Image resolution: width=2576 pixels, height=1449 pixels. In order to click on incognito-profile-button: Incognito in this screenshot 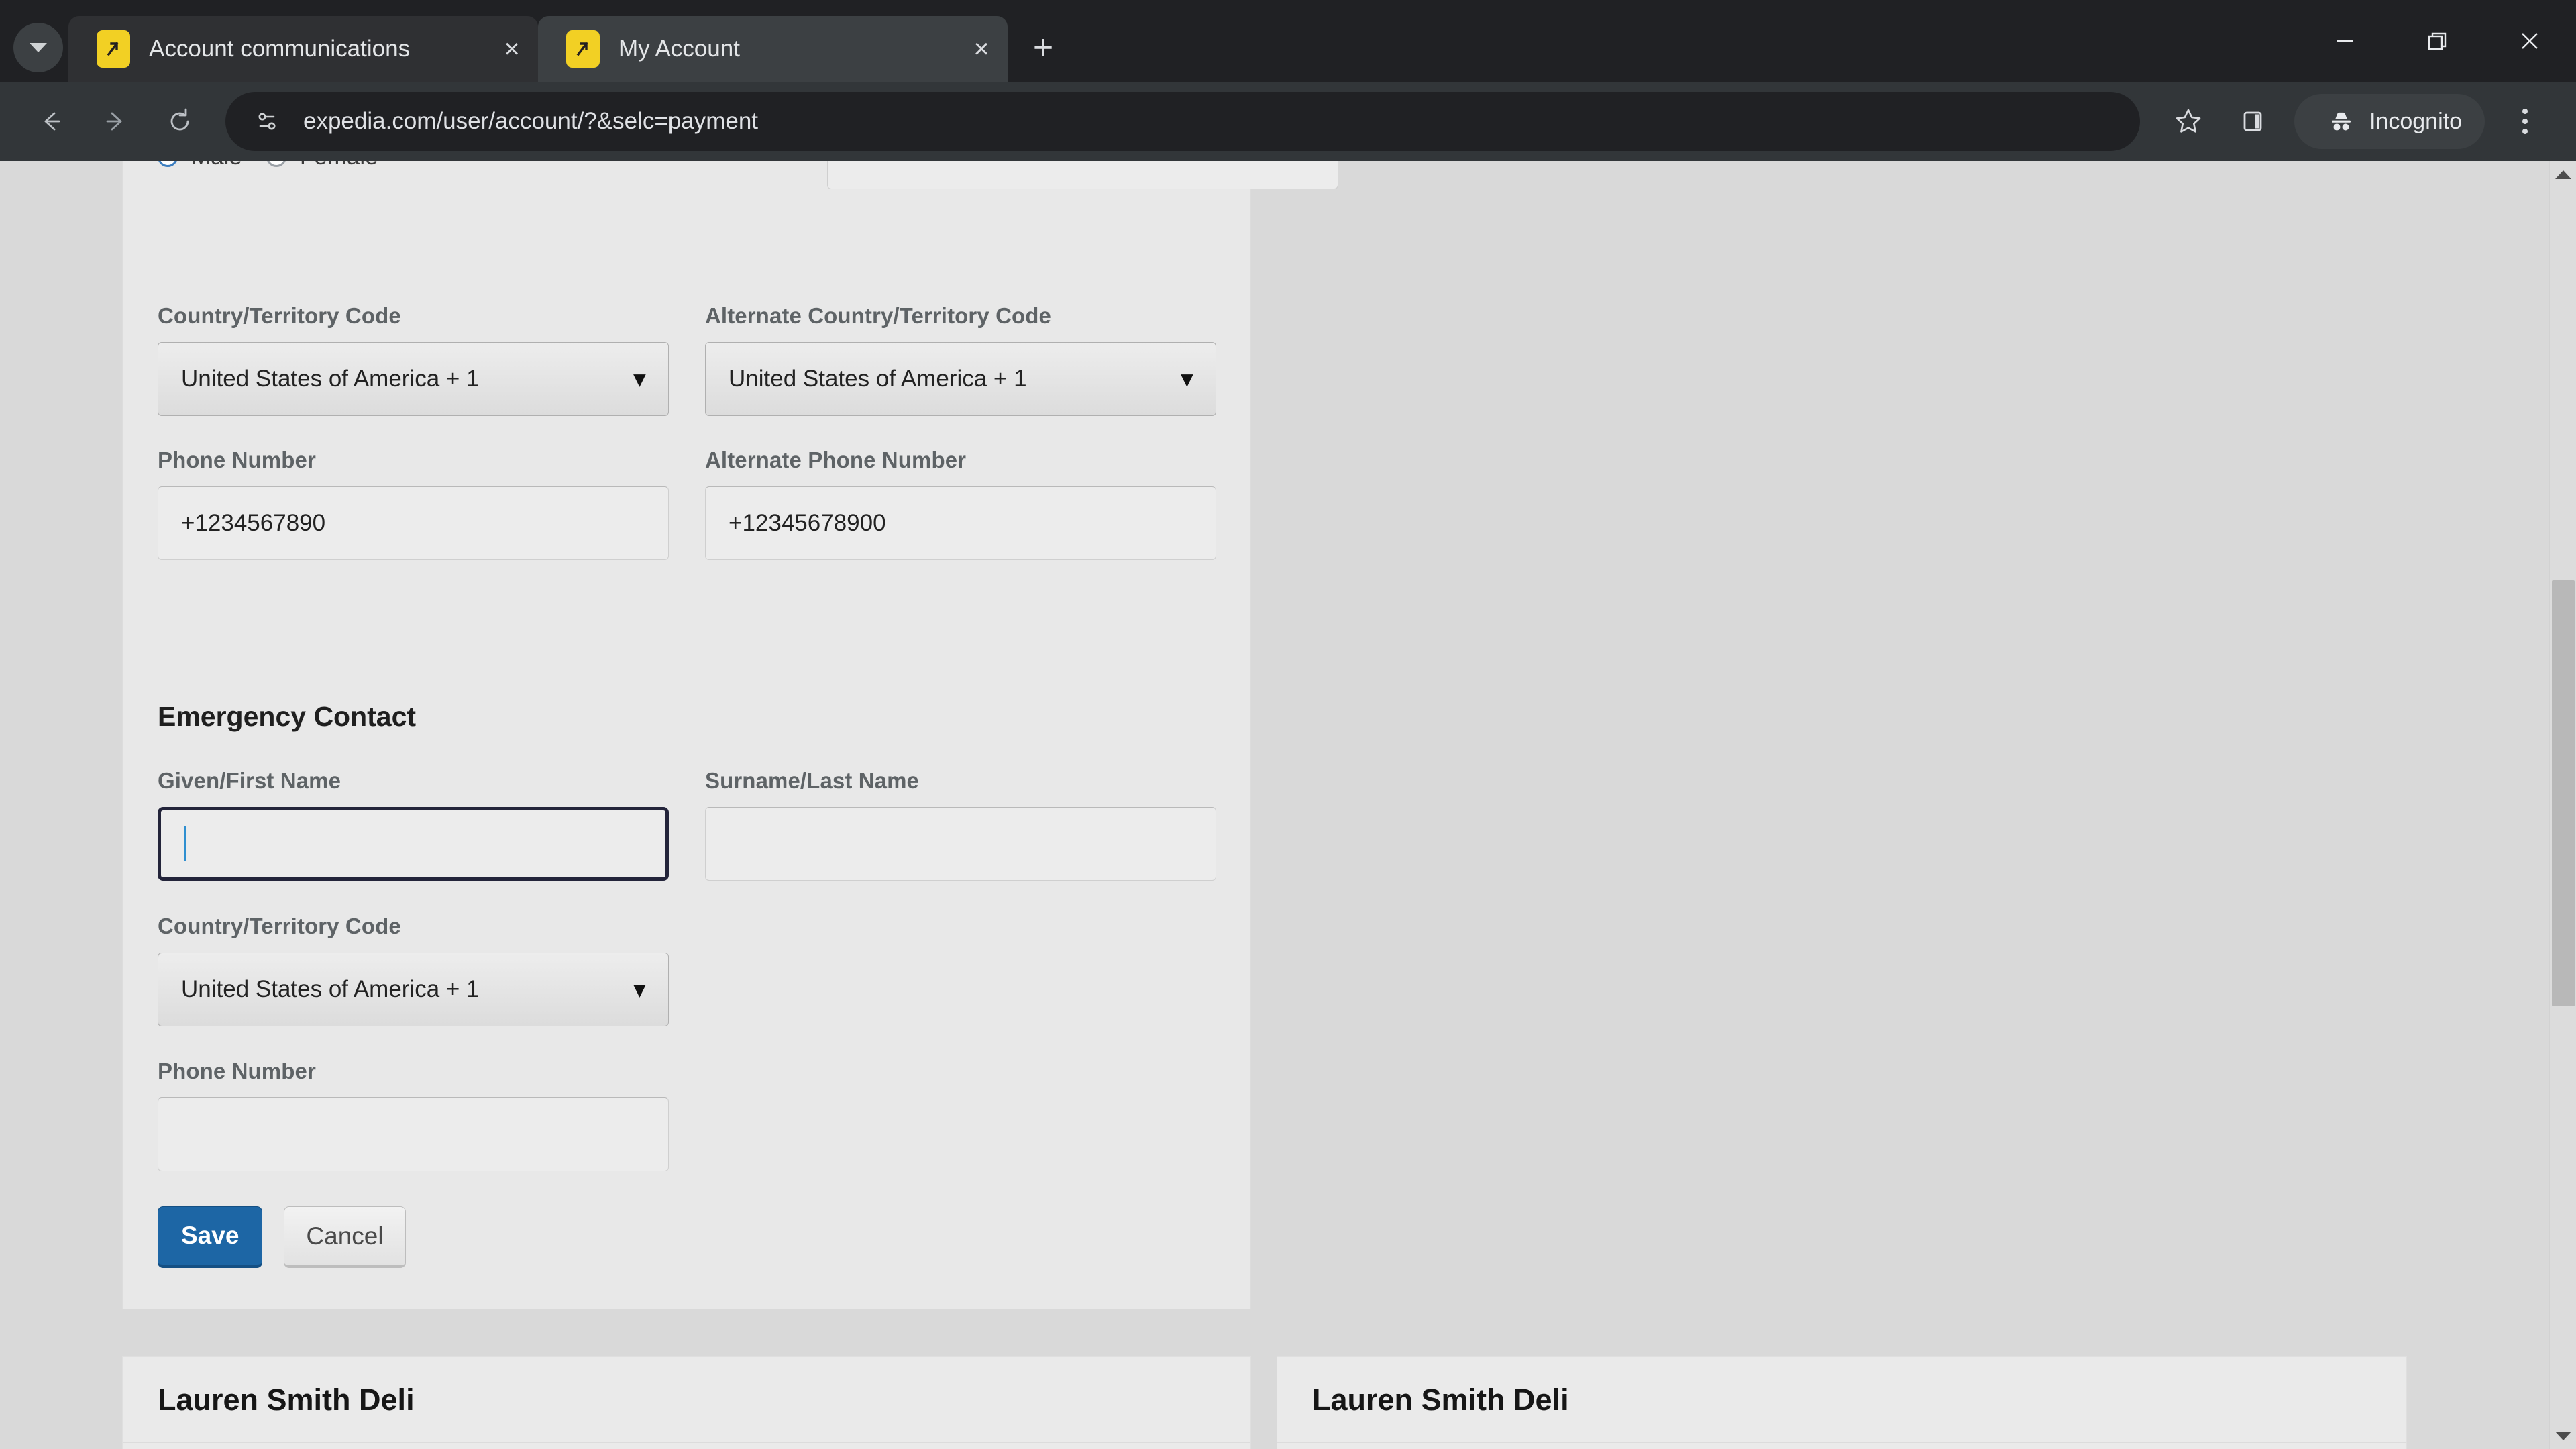, I will do `click(2389, 121)`.